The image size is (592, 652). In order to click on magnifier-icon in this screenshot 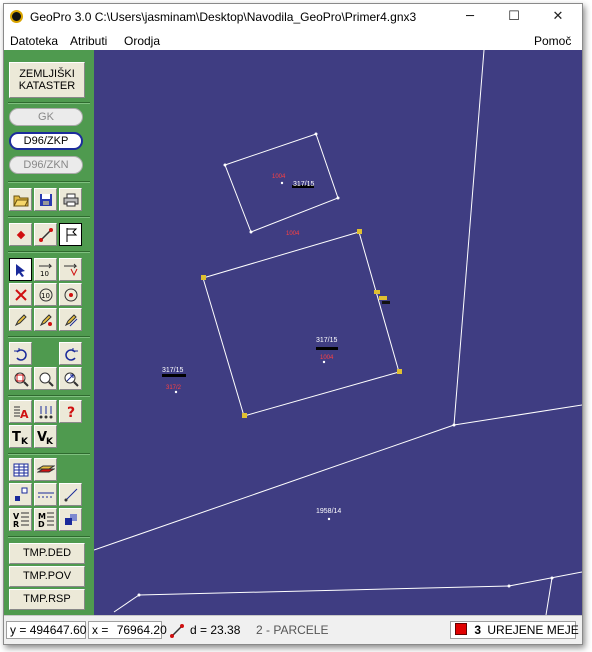, I will do `click(46, 379)`.